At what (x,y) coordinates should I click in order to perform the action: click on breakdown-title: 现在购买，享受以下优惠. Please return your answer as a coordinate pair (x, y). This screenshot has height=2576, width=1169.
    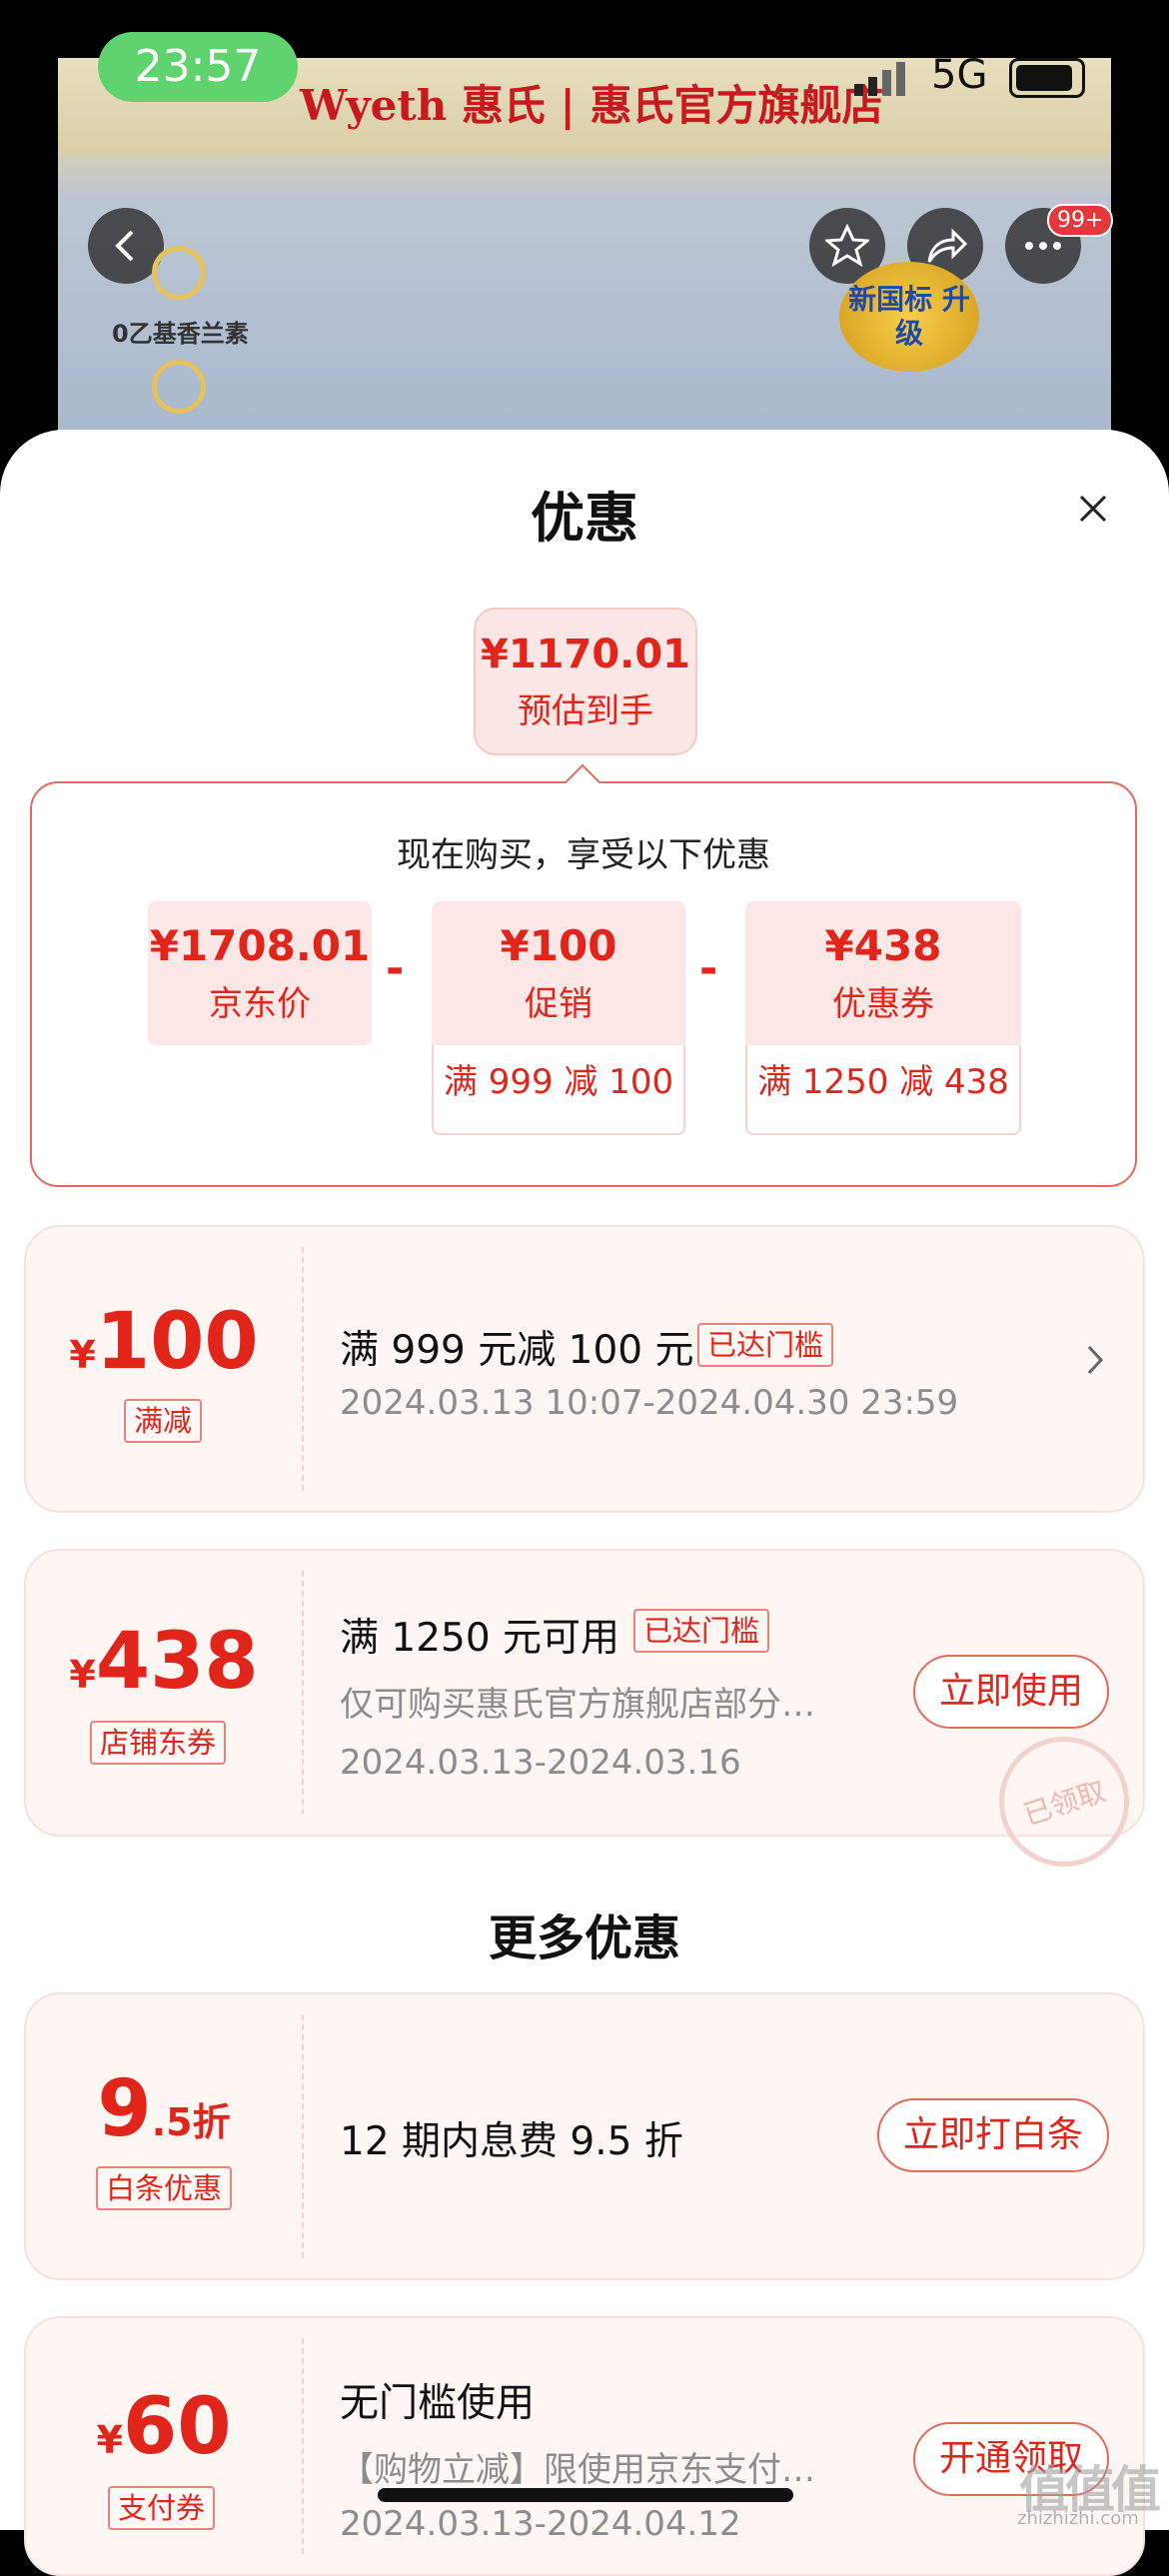
    Looking at the image, I should click on (583, 855).